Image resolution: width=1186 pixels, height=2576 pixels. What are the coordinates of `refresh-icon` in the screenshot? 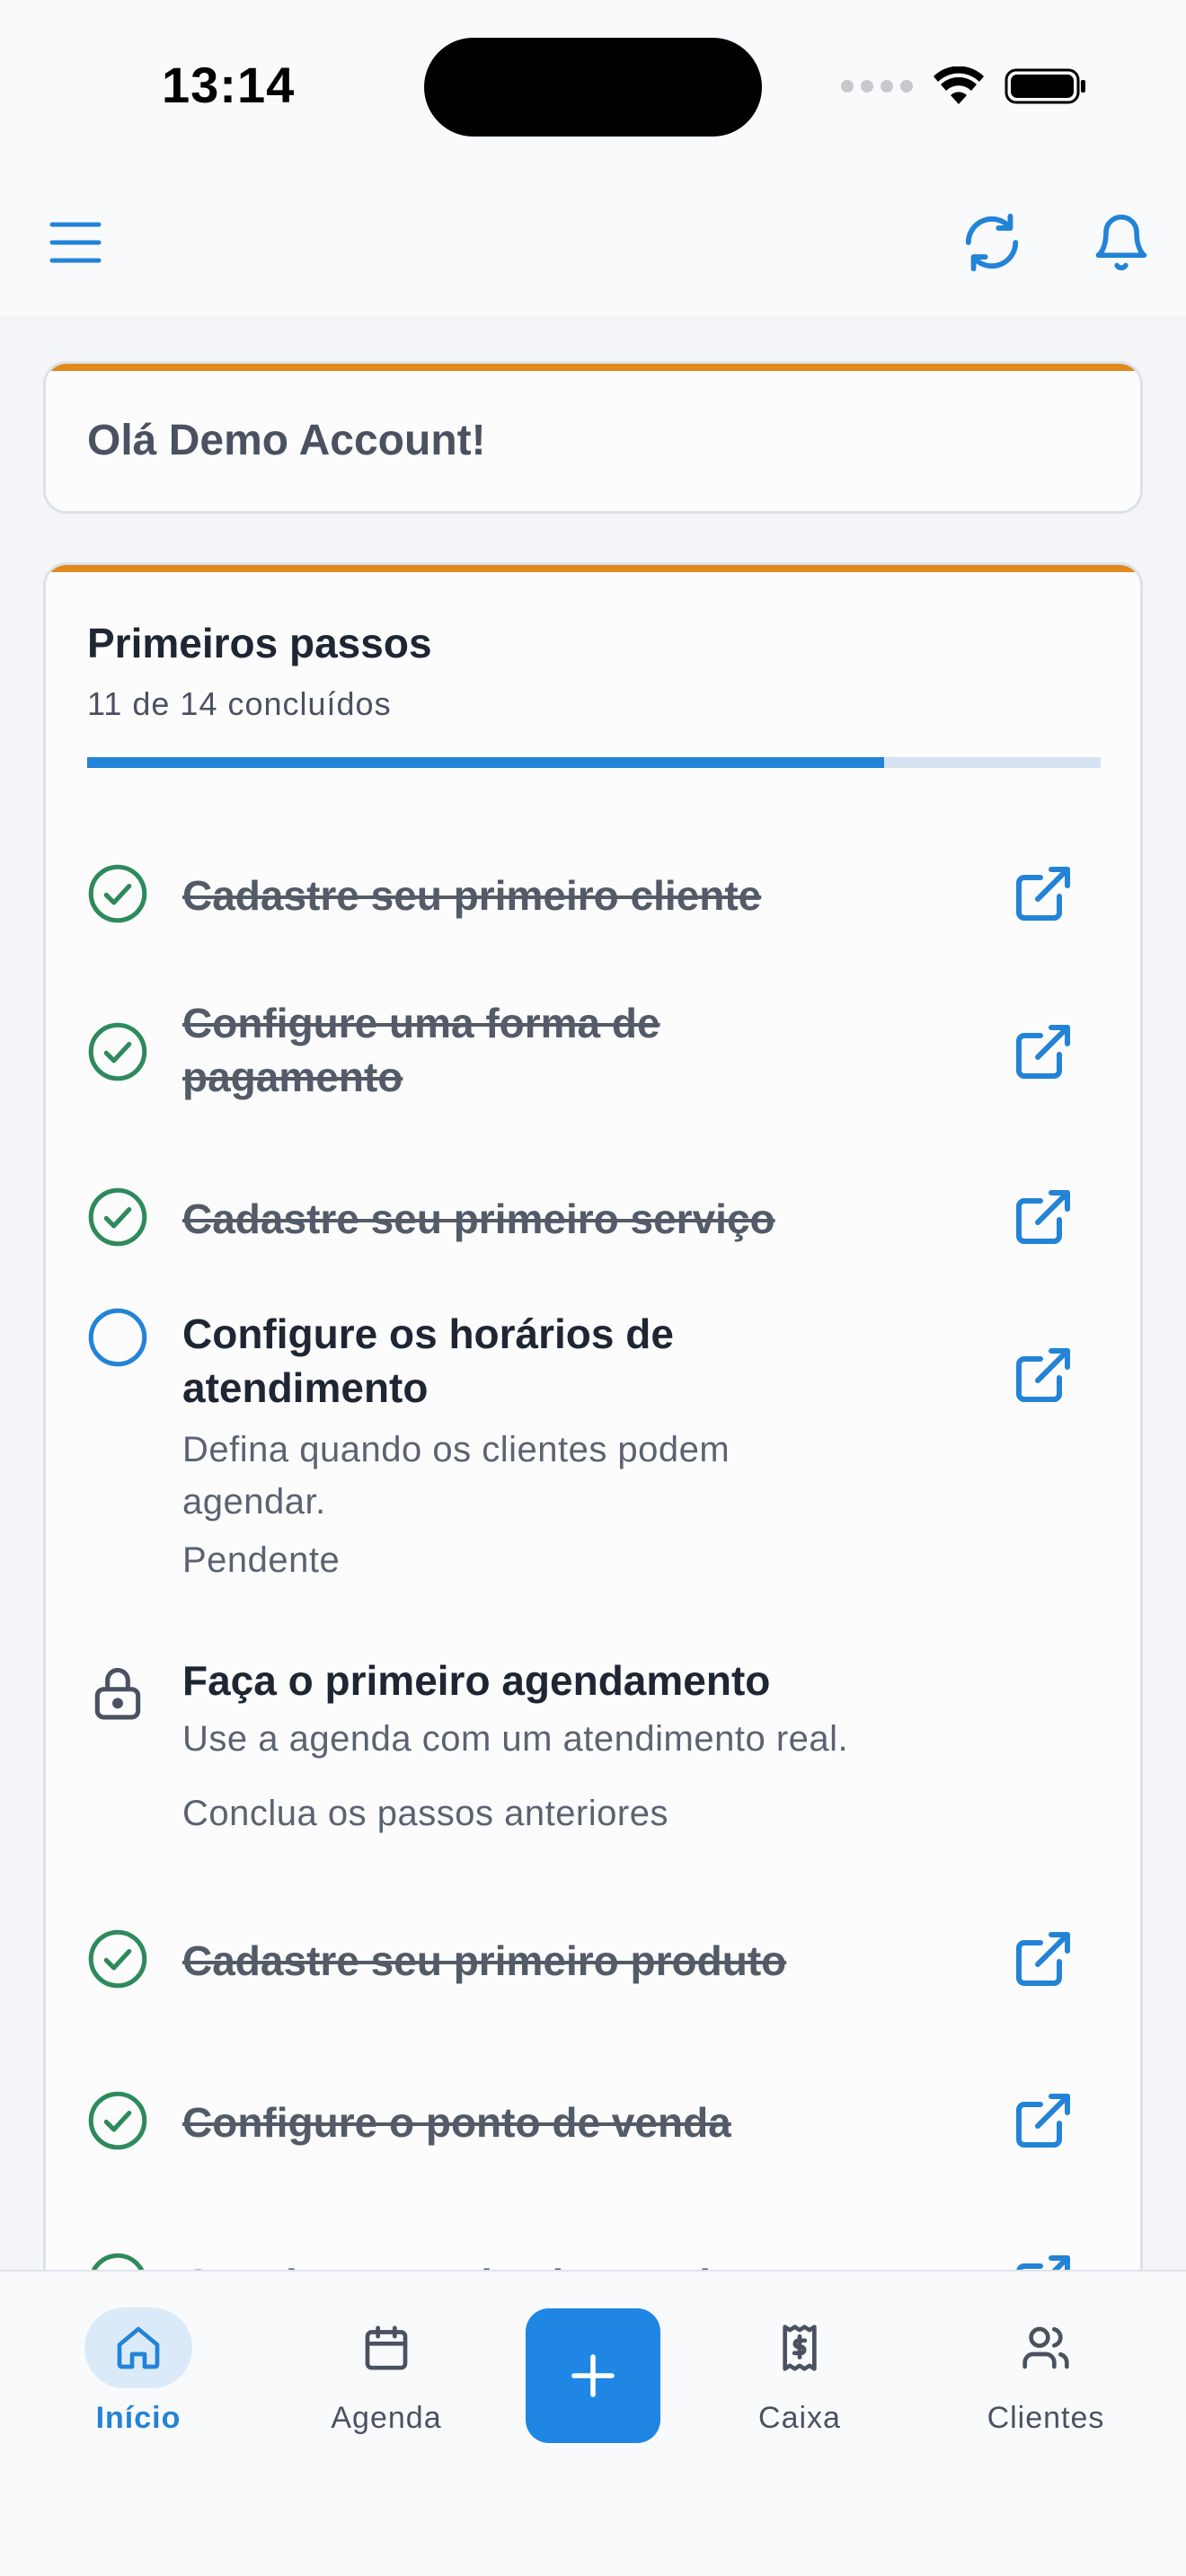 It's located at (992, 242).